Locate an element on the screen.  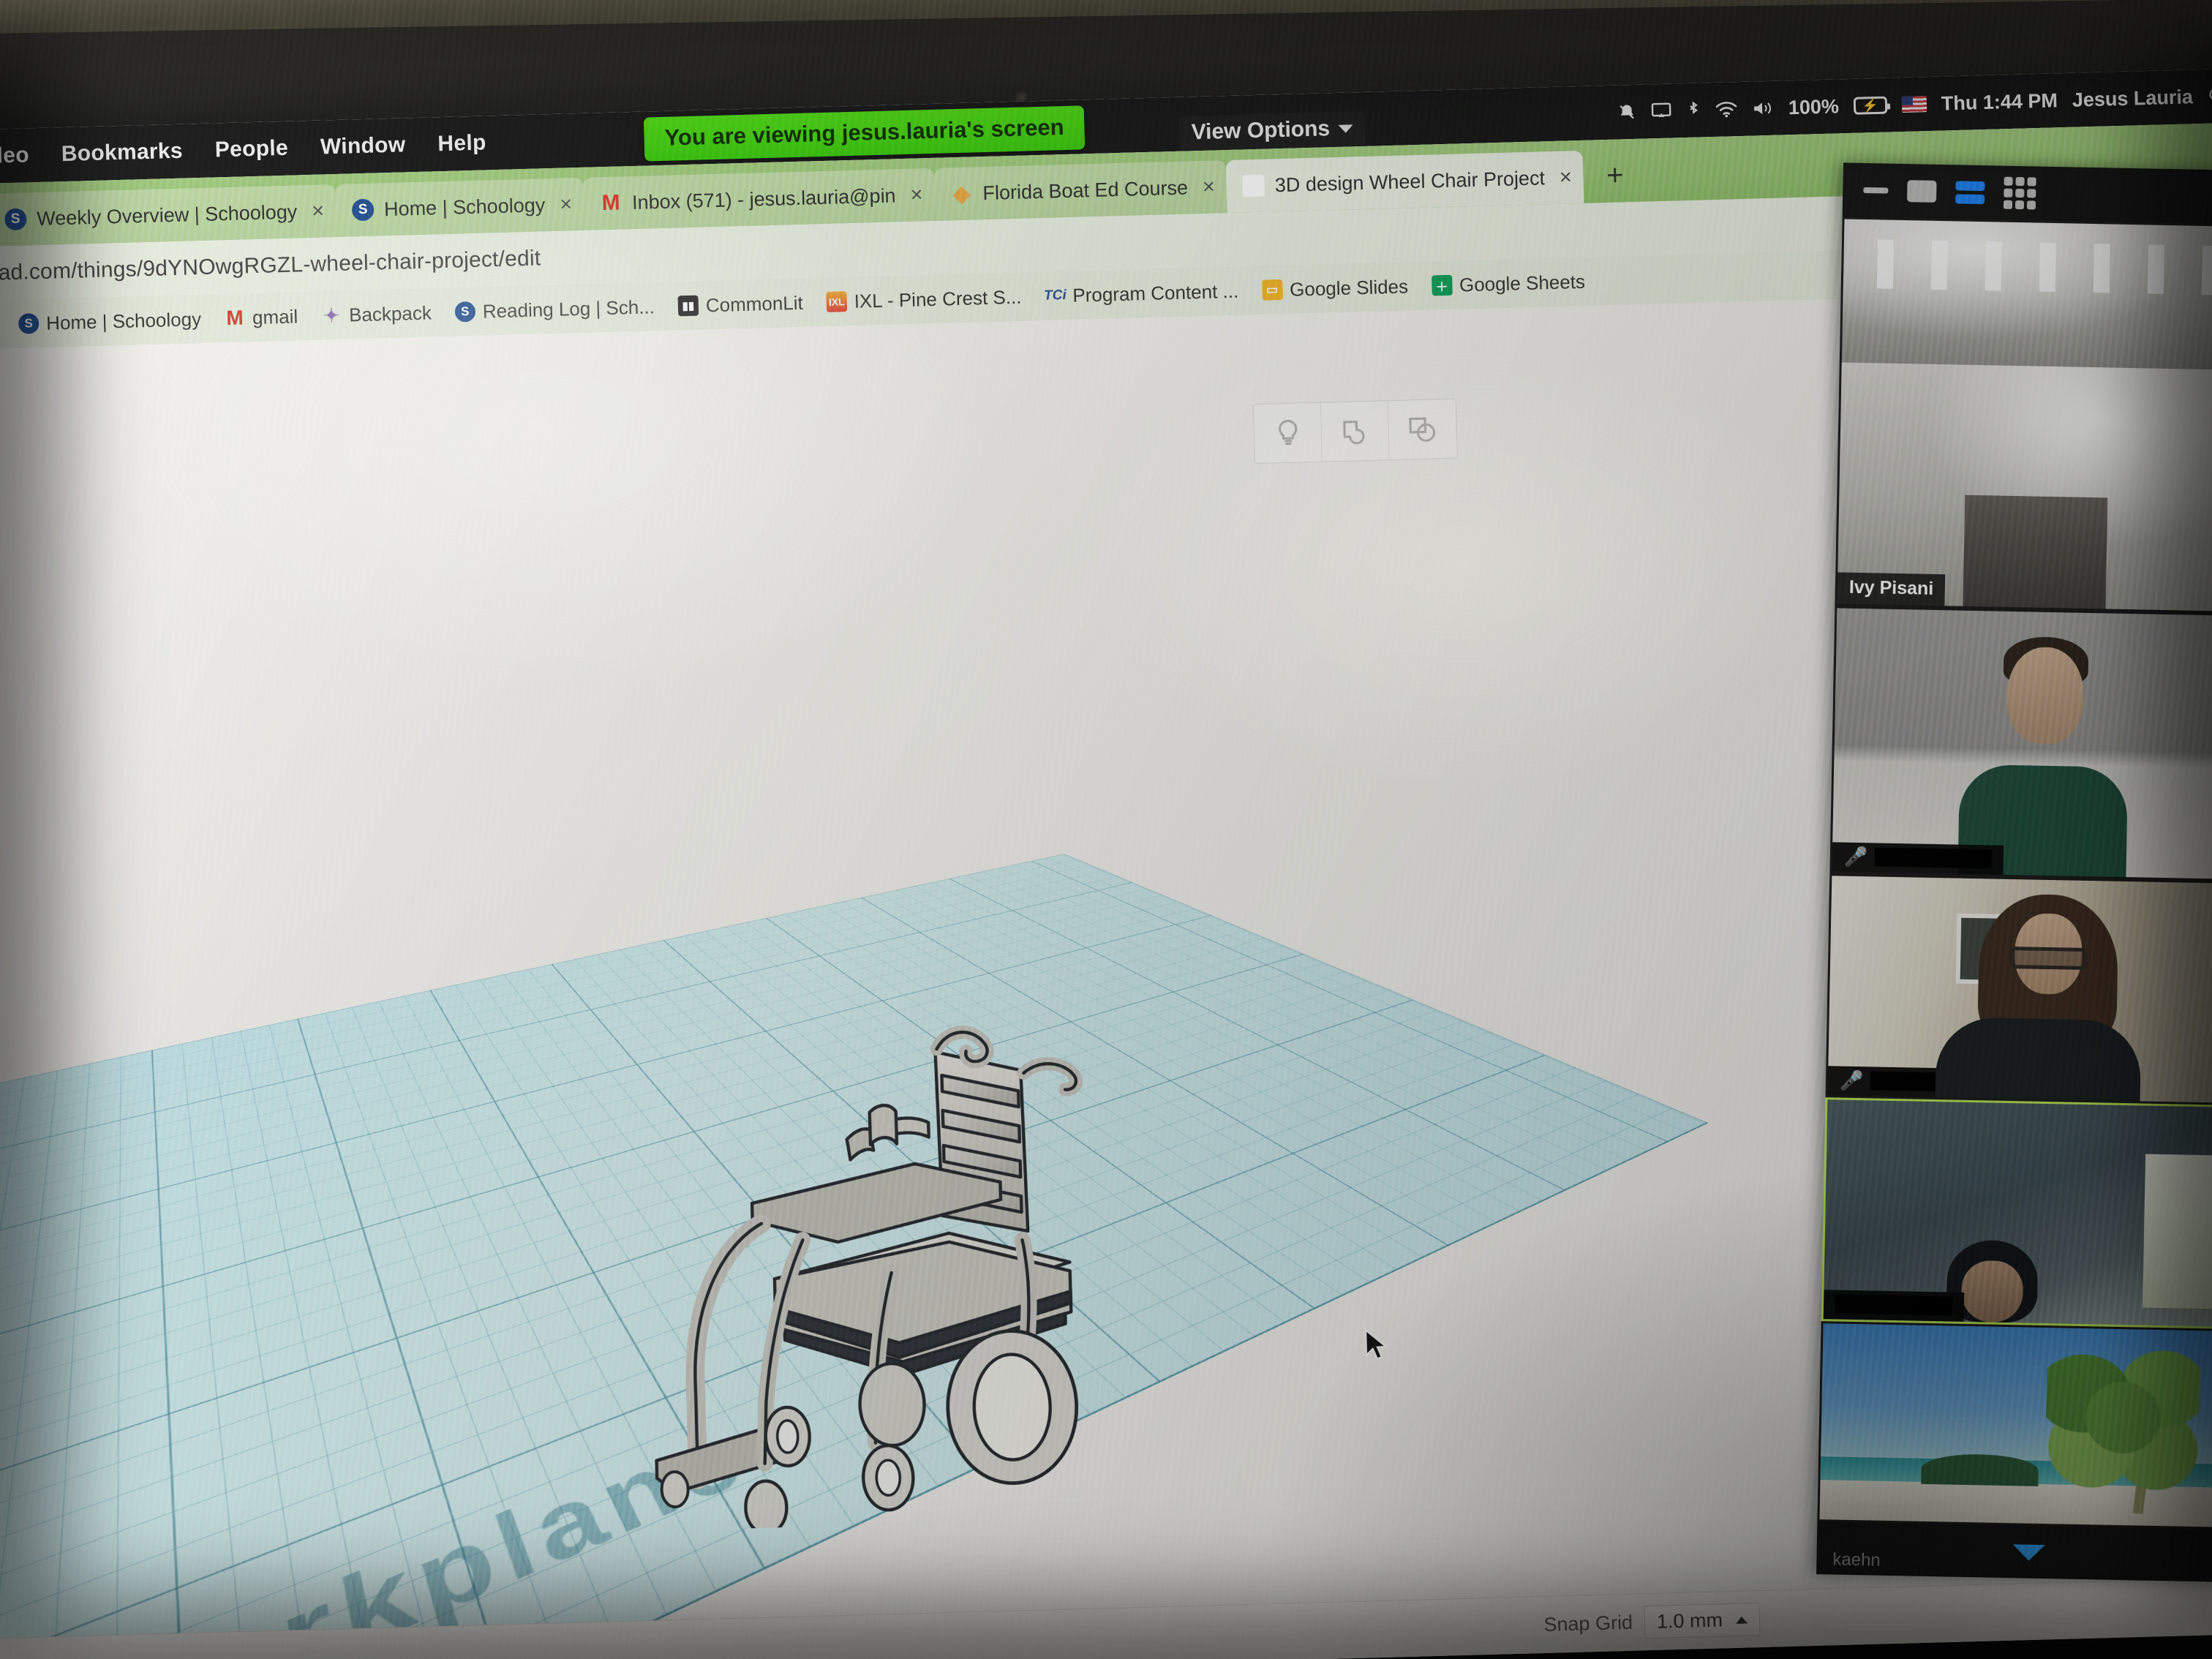
commonlit-icon: ▮▮ is located at coordinates (688, 306).